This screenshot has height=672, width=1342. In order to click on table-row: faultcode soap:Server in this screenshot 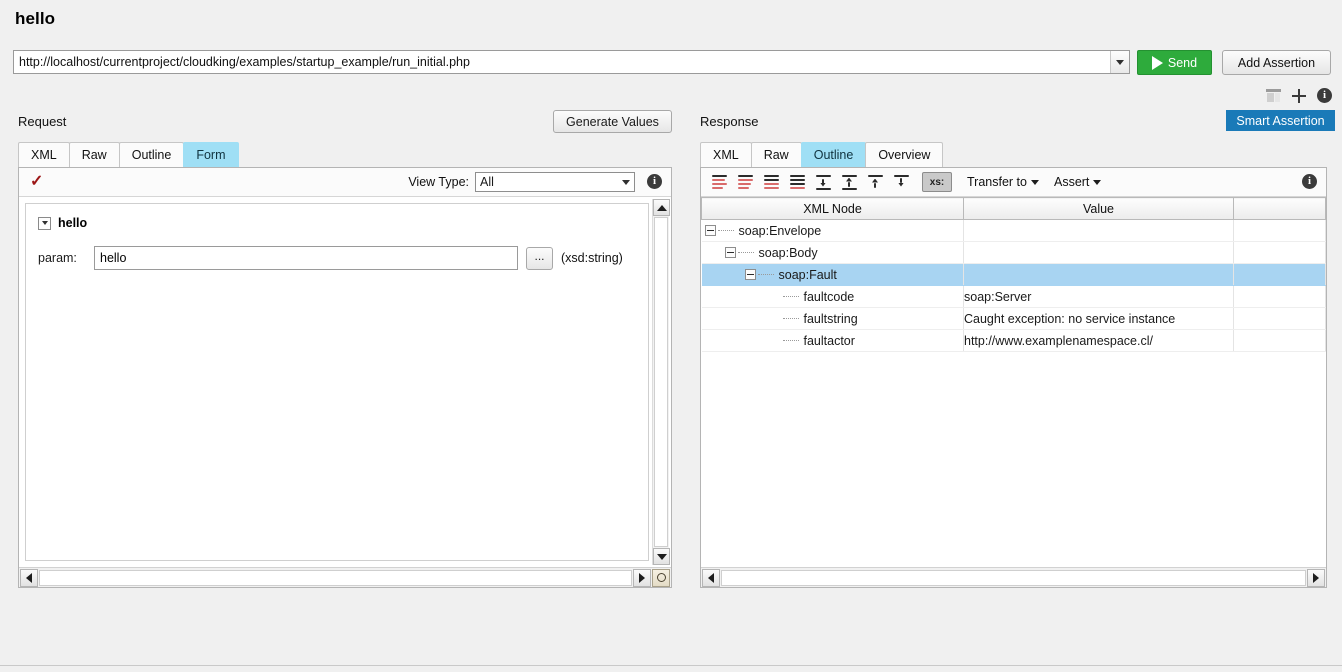, I will do `click(1013, 296)`.